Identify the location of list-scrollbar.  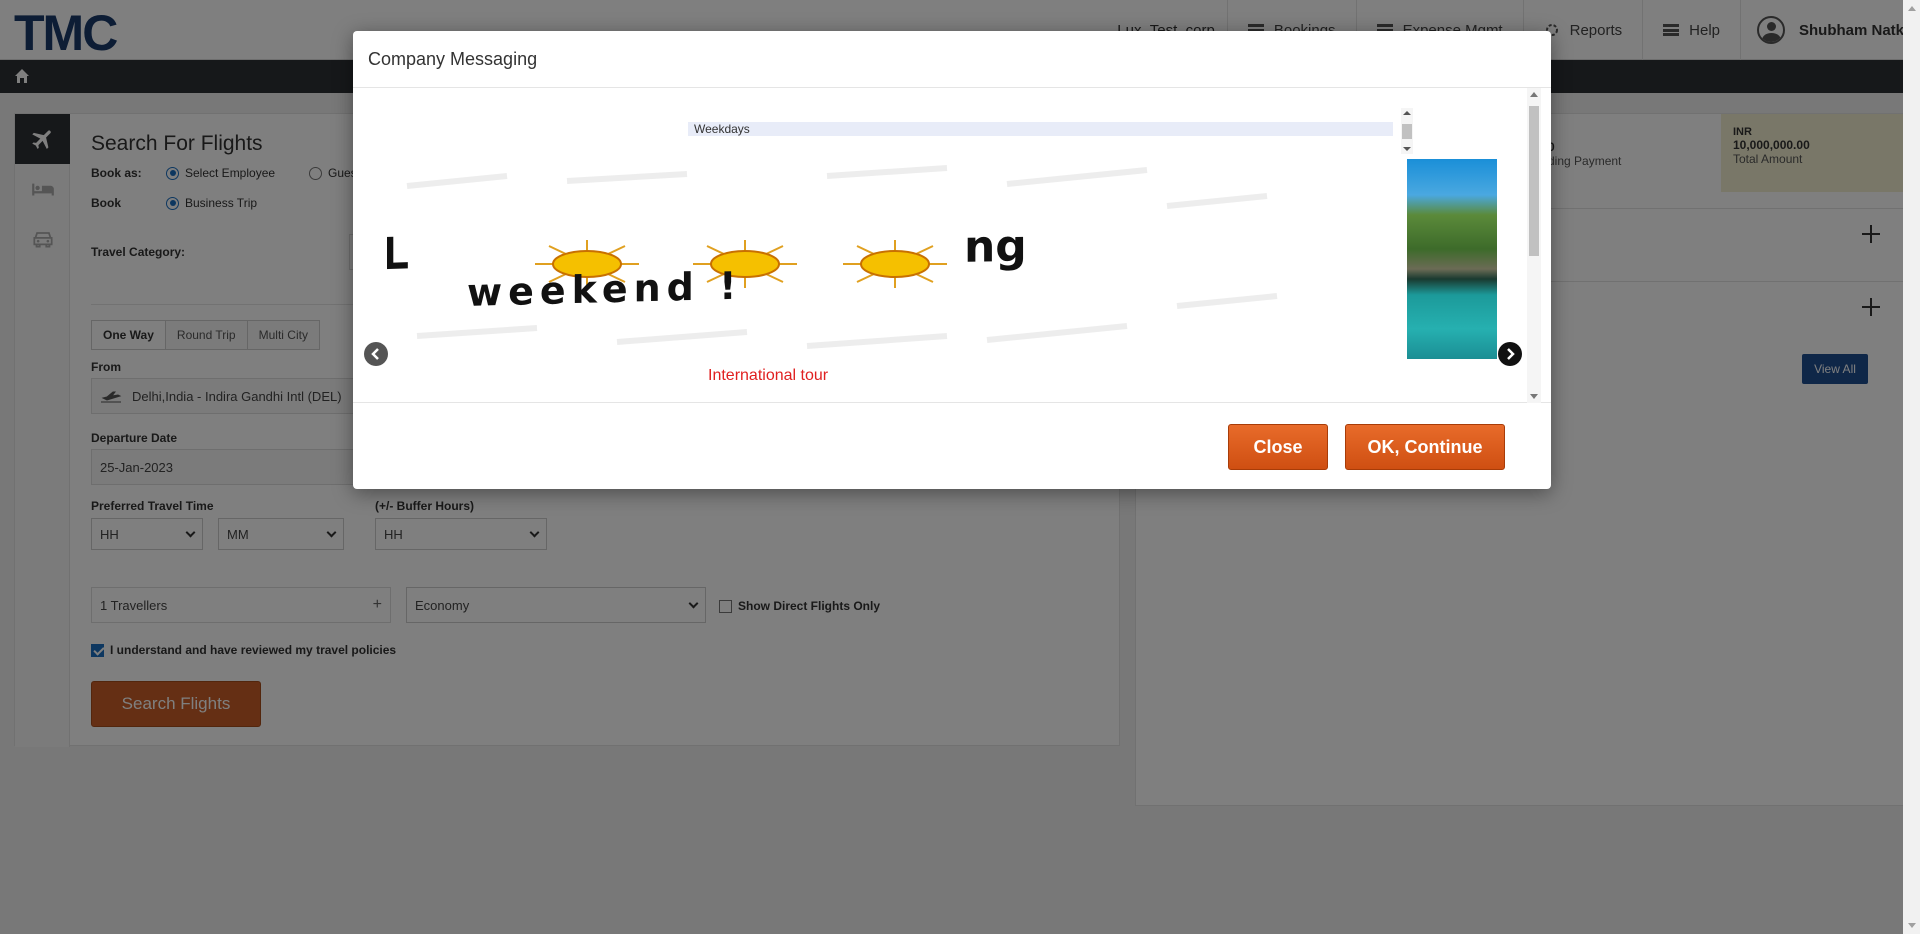
(1407, 131).